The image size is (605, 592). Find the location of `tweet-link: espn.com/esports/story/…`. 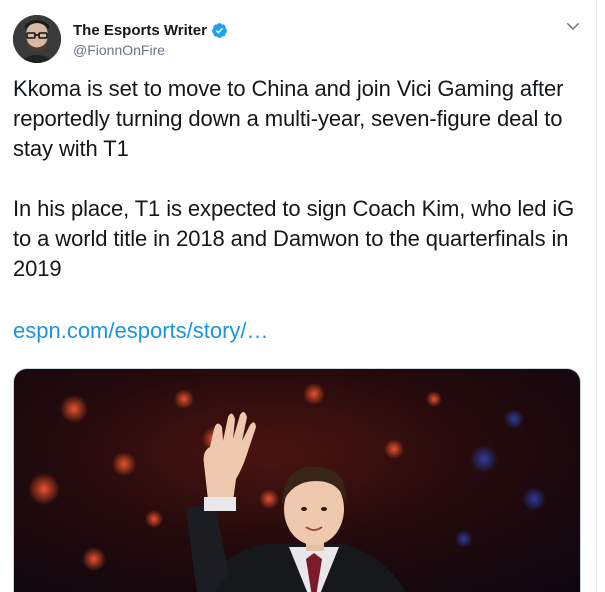

tweet-link: espn.com/esports/story/… is located at coordinates (141, 331).